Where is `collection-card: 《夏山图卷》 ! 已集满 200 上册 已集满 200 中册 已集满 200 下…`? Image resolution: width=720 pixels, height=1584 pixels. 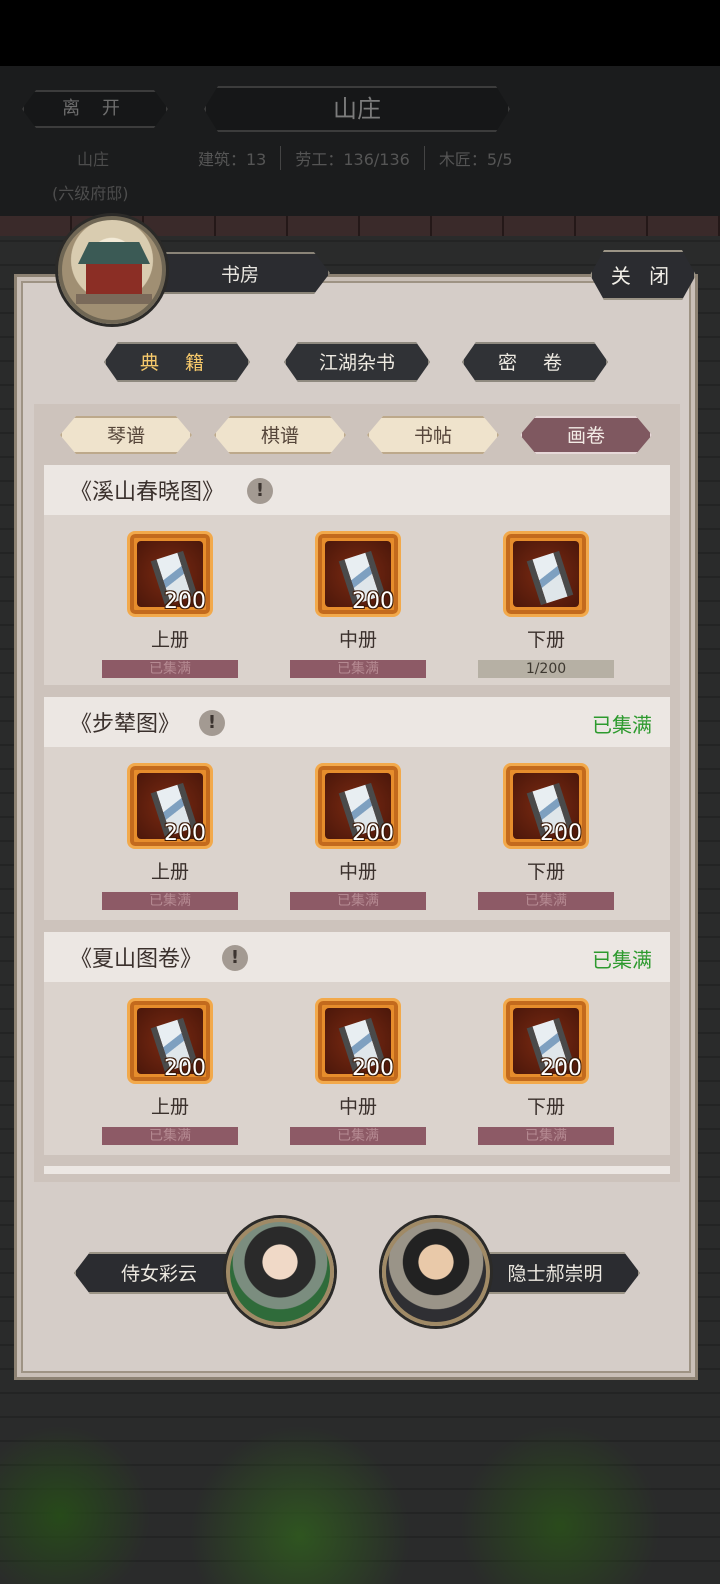
collection-card: 《夏山图卷》 ! 已集满 200 上册 已集满 200 中册 已集满 200 下… is located at coordinates (357, 1043).